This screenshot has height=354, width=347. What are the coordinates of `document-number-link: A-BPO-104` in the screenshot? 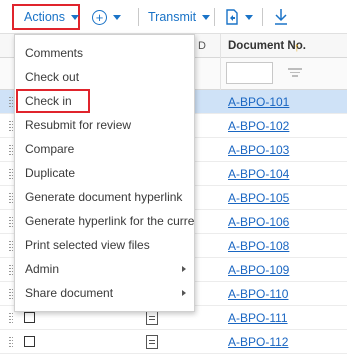 It's located at (258, 174).